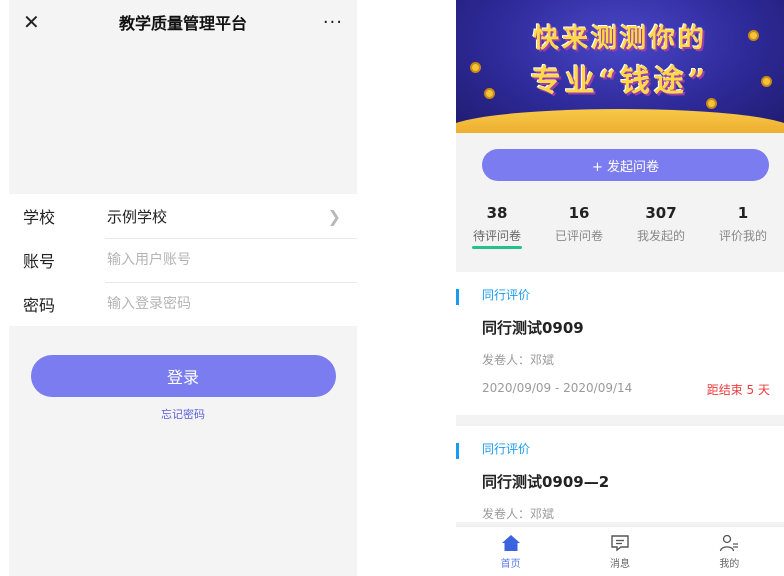 The width and height of the screenshot is (784, 576). Describe the element at coordinates (620, 543) in the screenshot. I see `message-icon` at that location.